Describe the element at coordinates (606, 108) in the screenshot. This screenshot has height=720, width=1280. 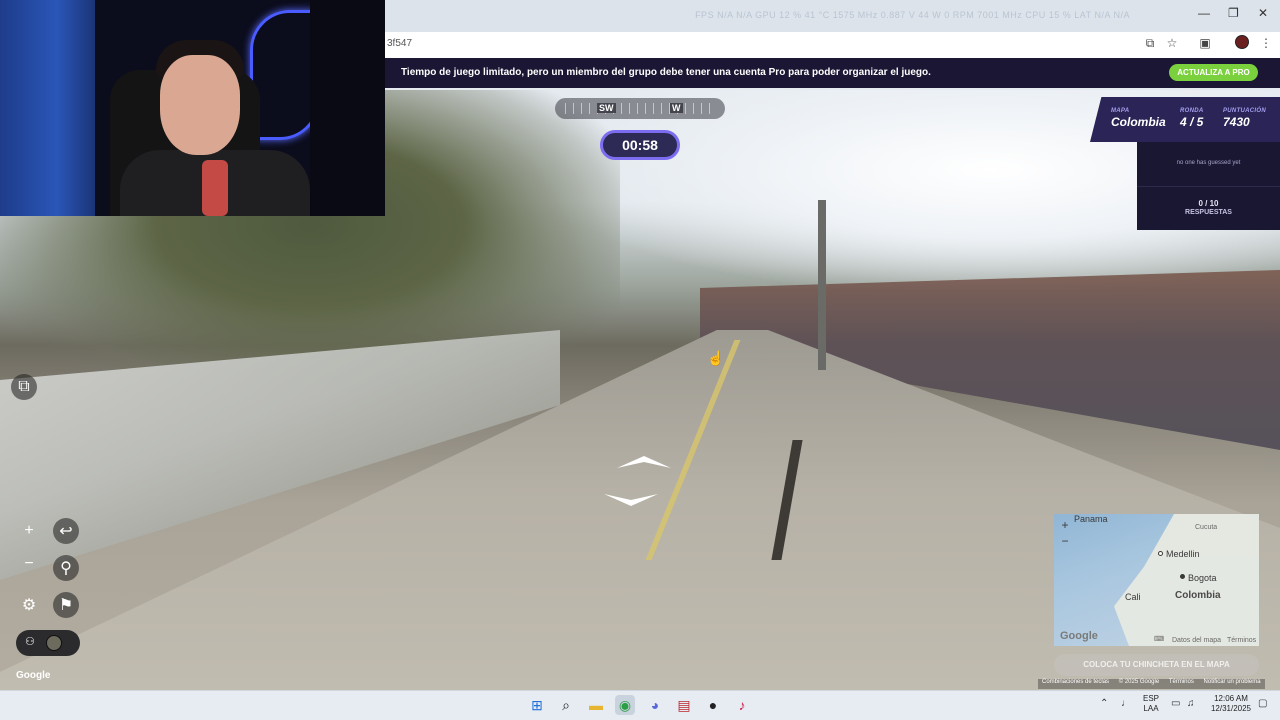
I see `compass-sw: SW` at that location.